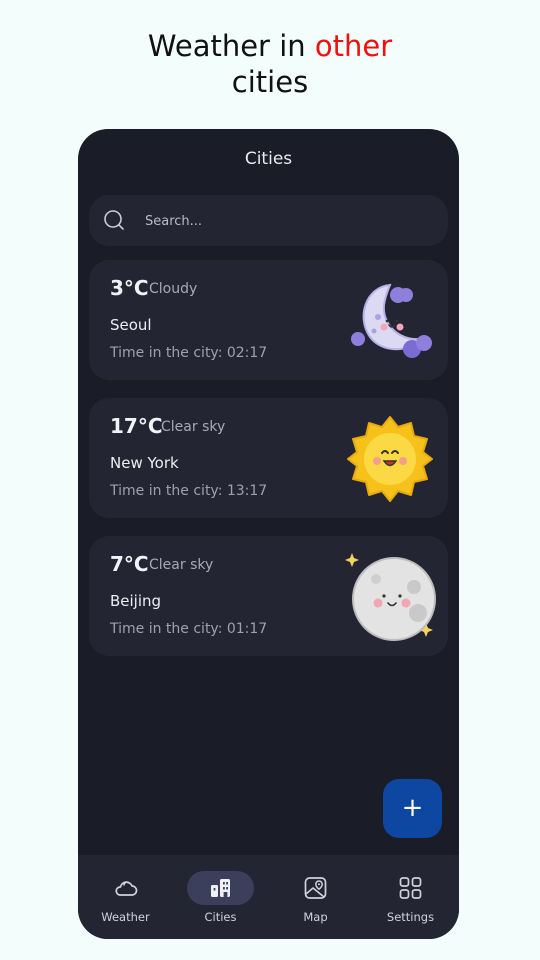  I want to click on headline-line-1: Weather in other, so click(270, 46).